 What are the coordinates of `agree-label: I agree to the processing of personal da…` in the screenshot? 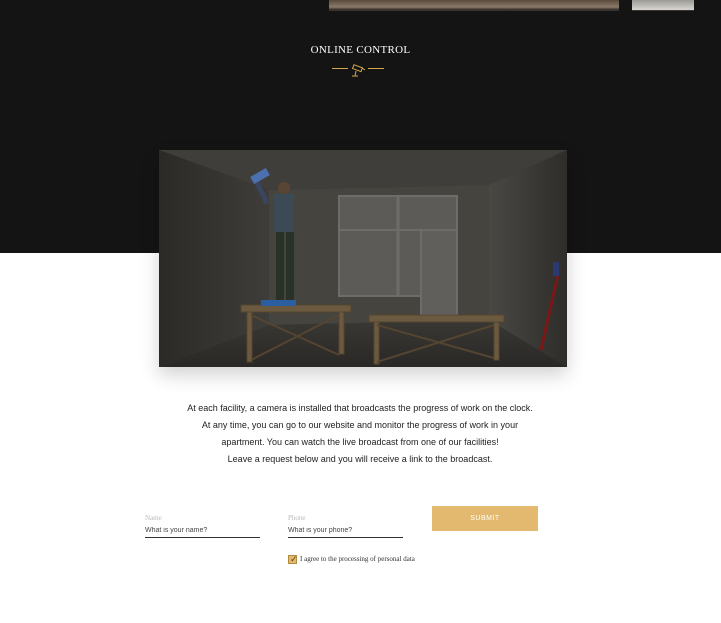 It's located at (357, 559).